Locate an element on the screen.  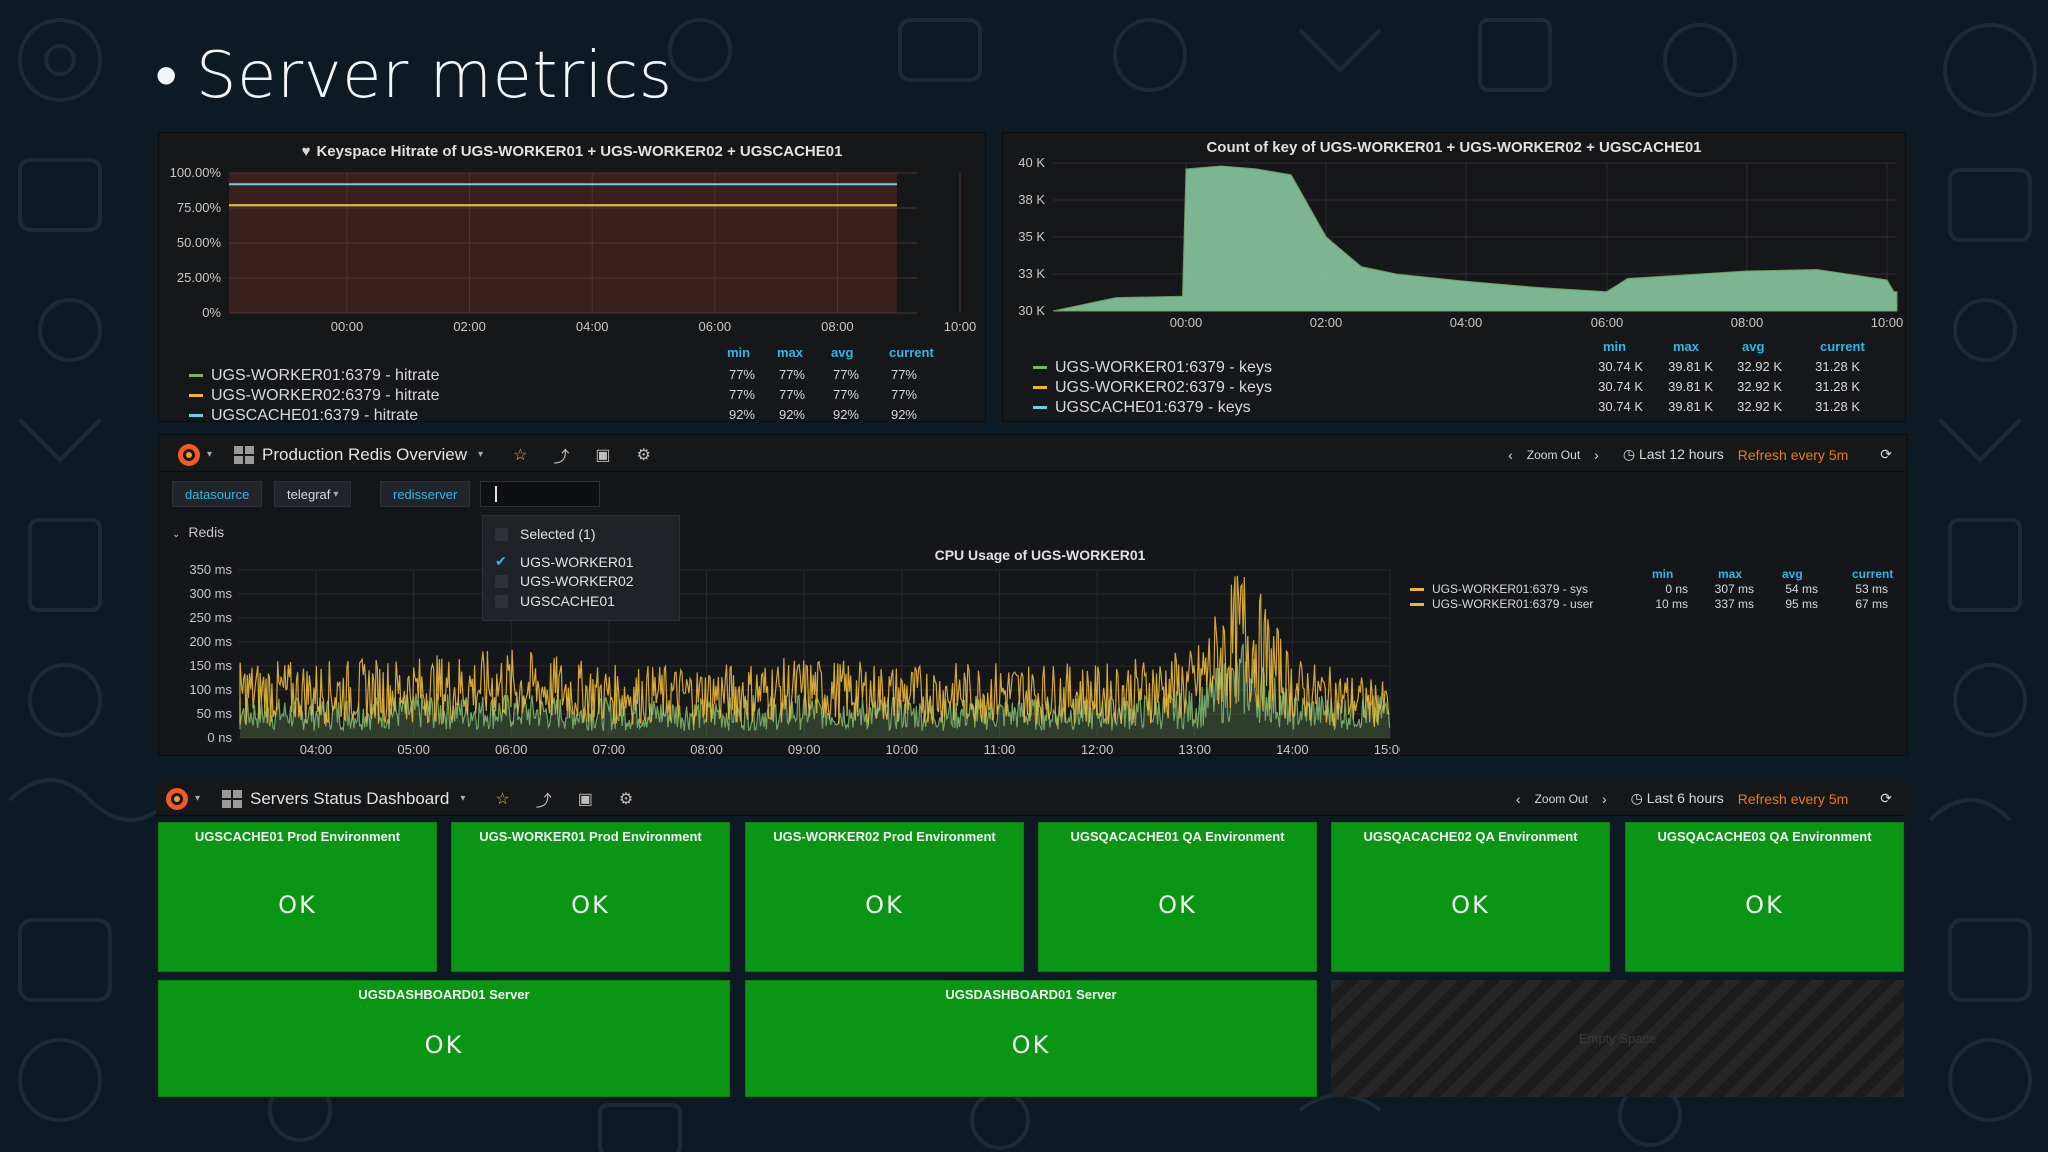
var-redisserver-input is located at coordinates (540, 494).